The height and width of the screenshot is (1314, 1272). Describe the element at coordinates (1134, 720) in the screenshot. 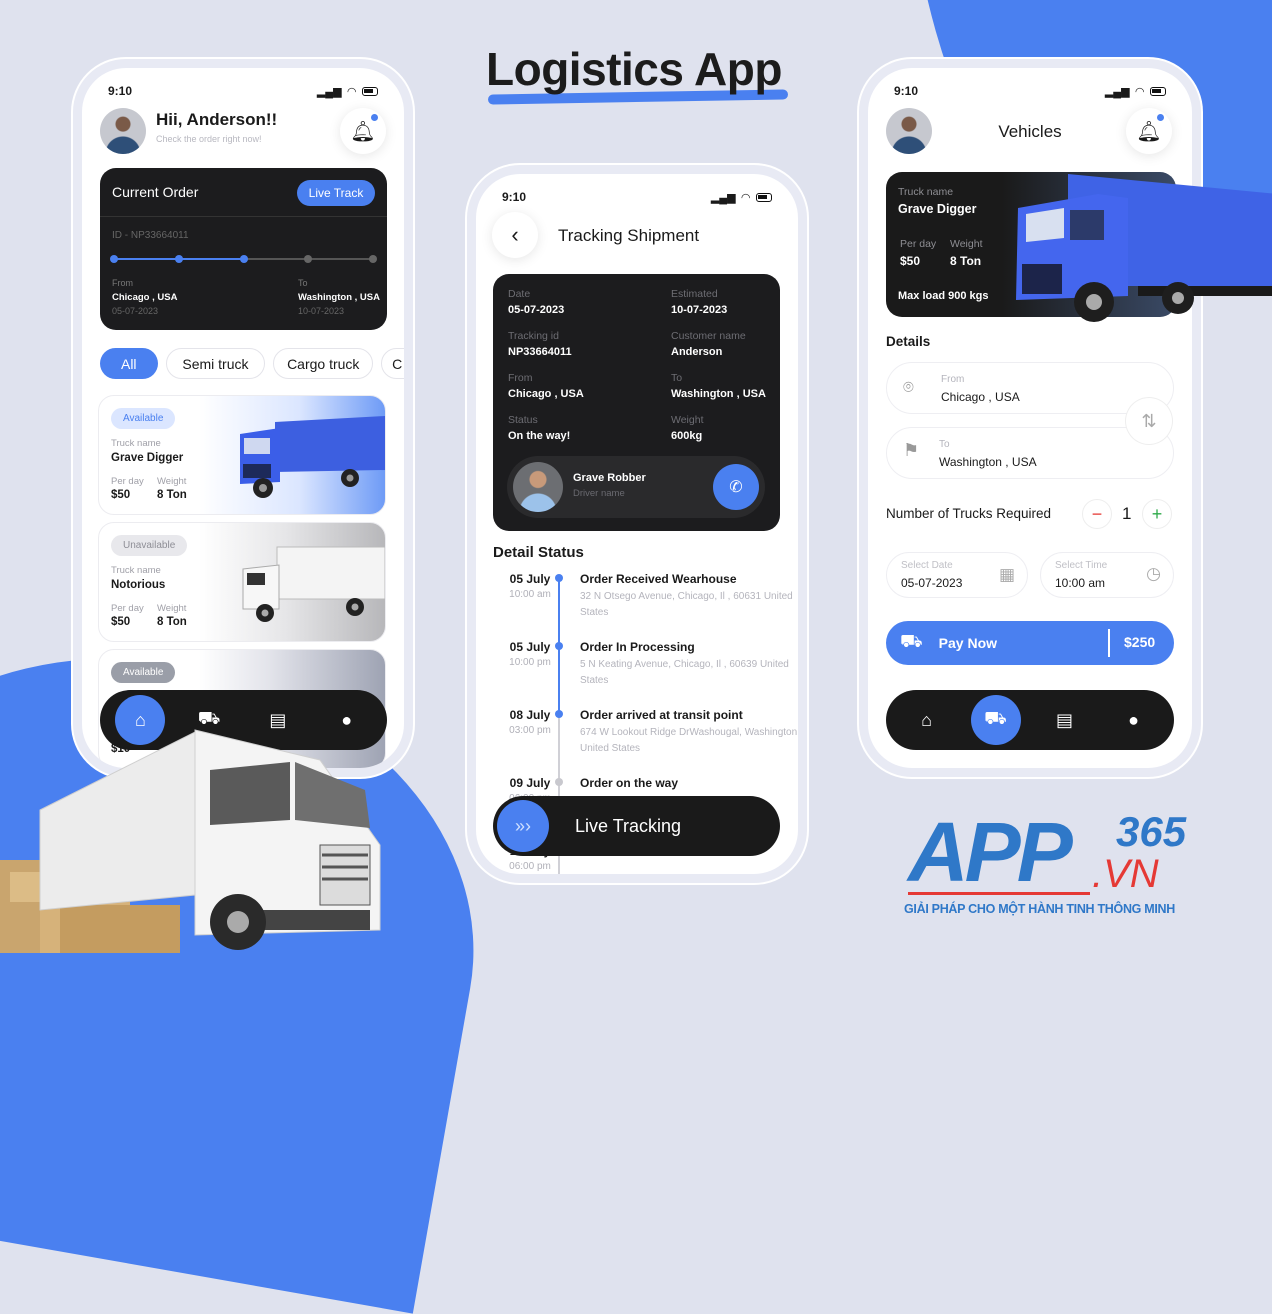

I see `nav-profile: ●` at that location.